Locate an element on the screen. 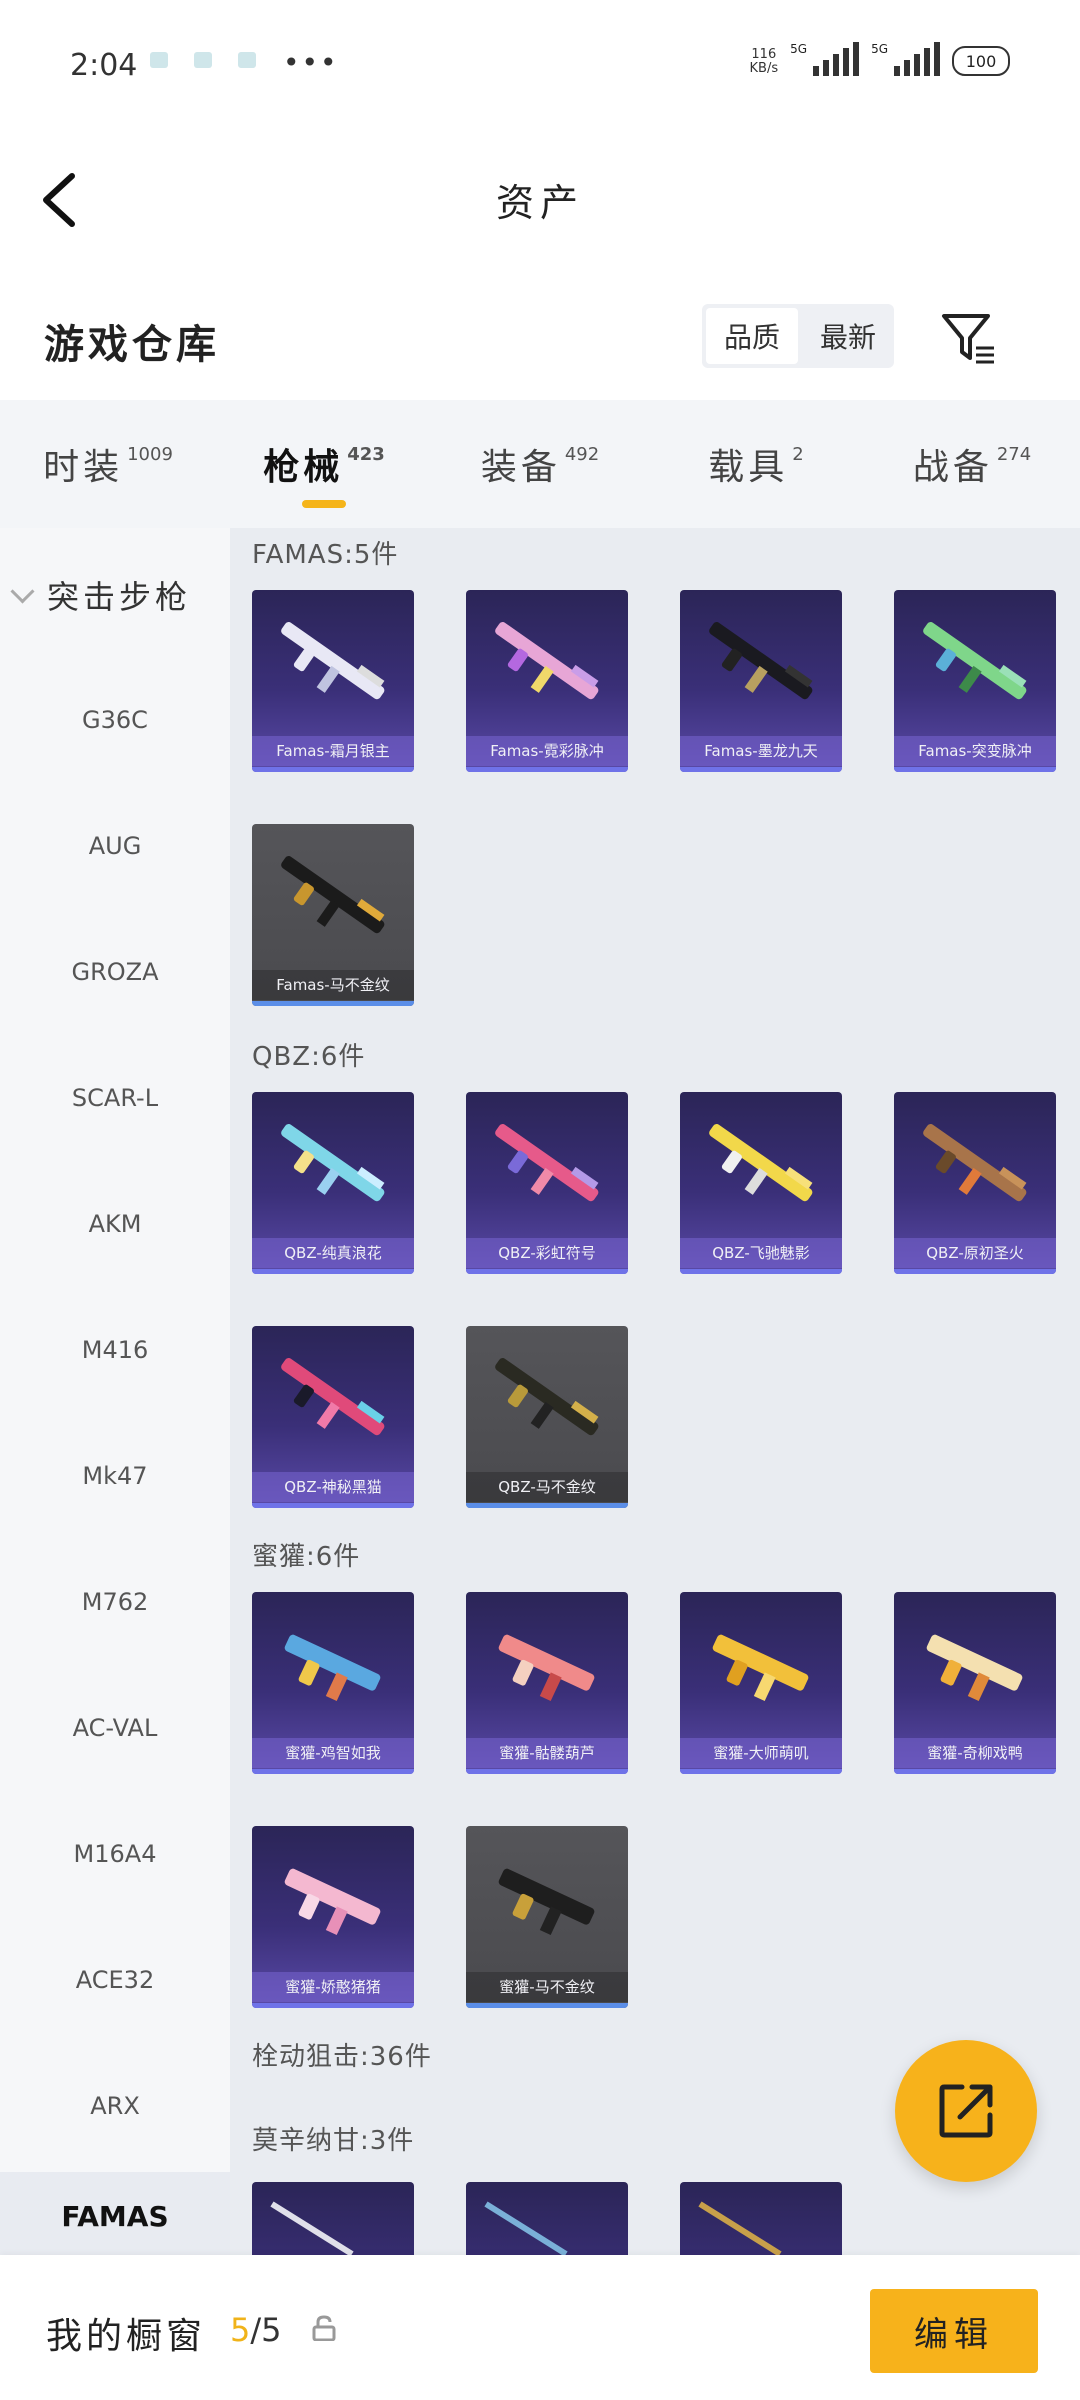  share-icon is located at coordinates (966, 2111).